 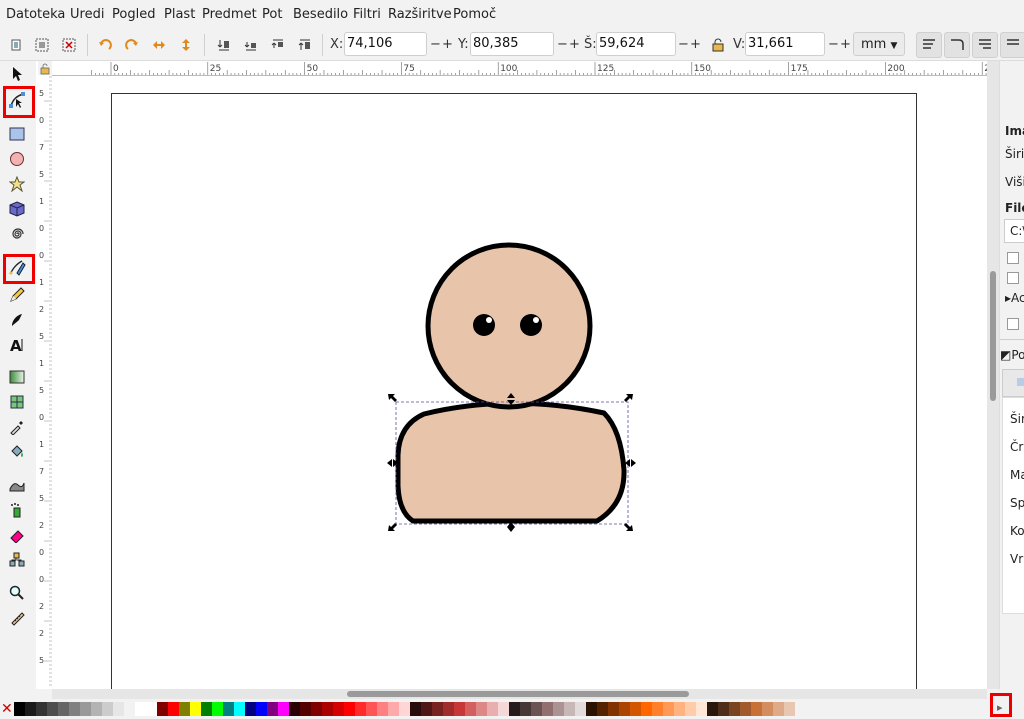 What do you see at coordinates (69, 45) in the screenshot?
I see `deselect-icon` at bounding box center [69, 45].